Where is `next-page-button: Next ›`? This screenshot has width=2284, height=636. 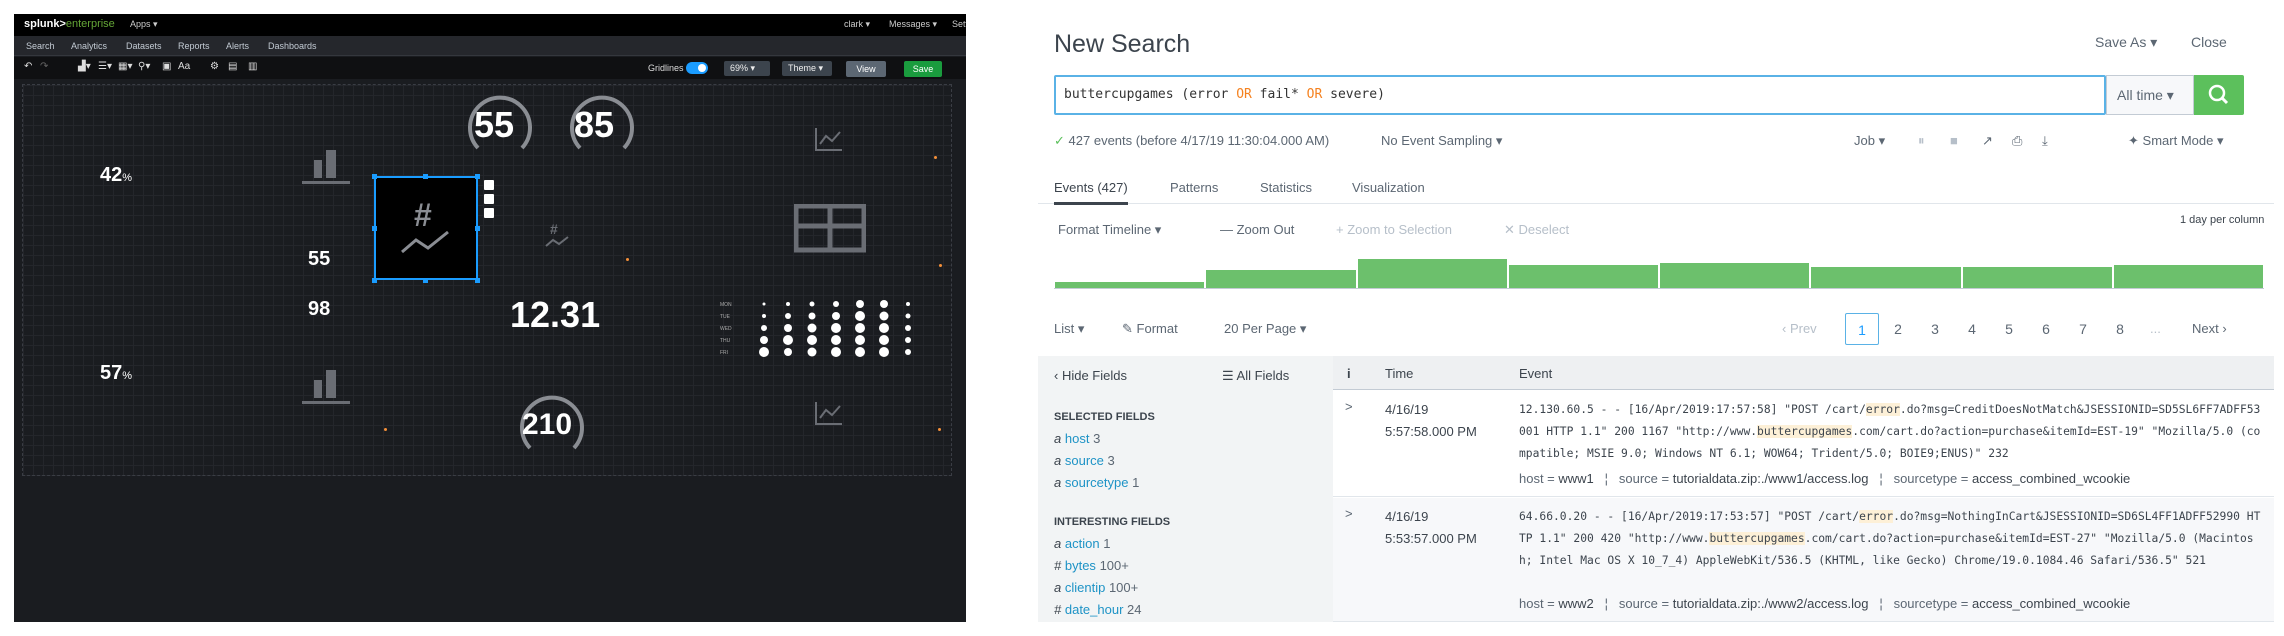
next-page-button: Next › is located at coordinates (2209, 328).